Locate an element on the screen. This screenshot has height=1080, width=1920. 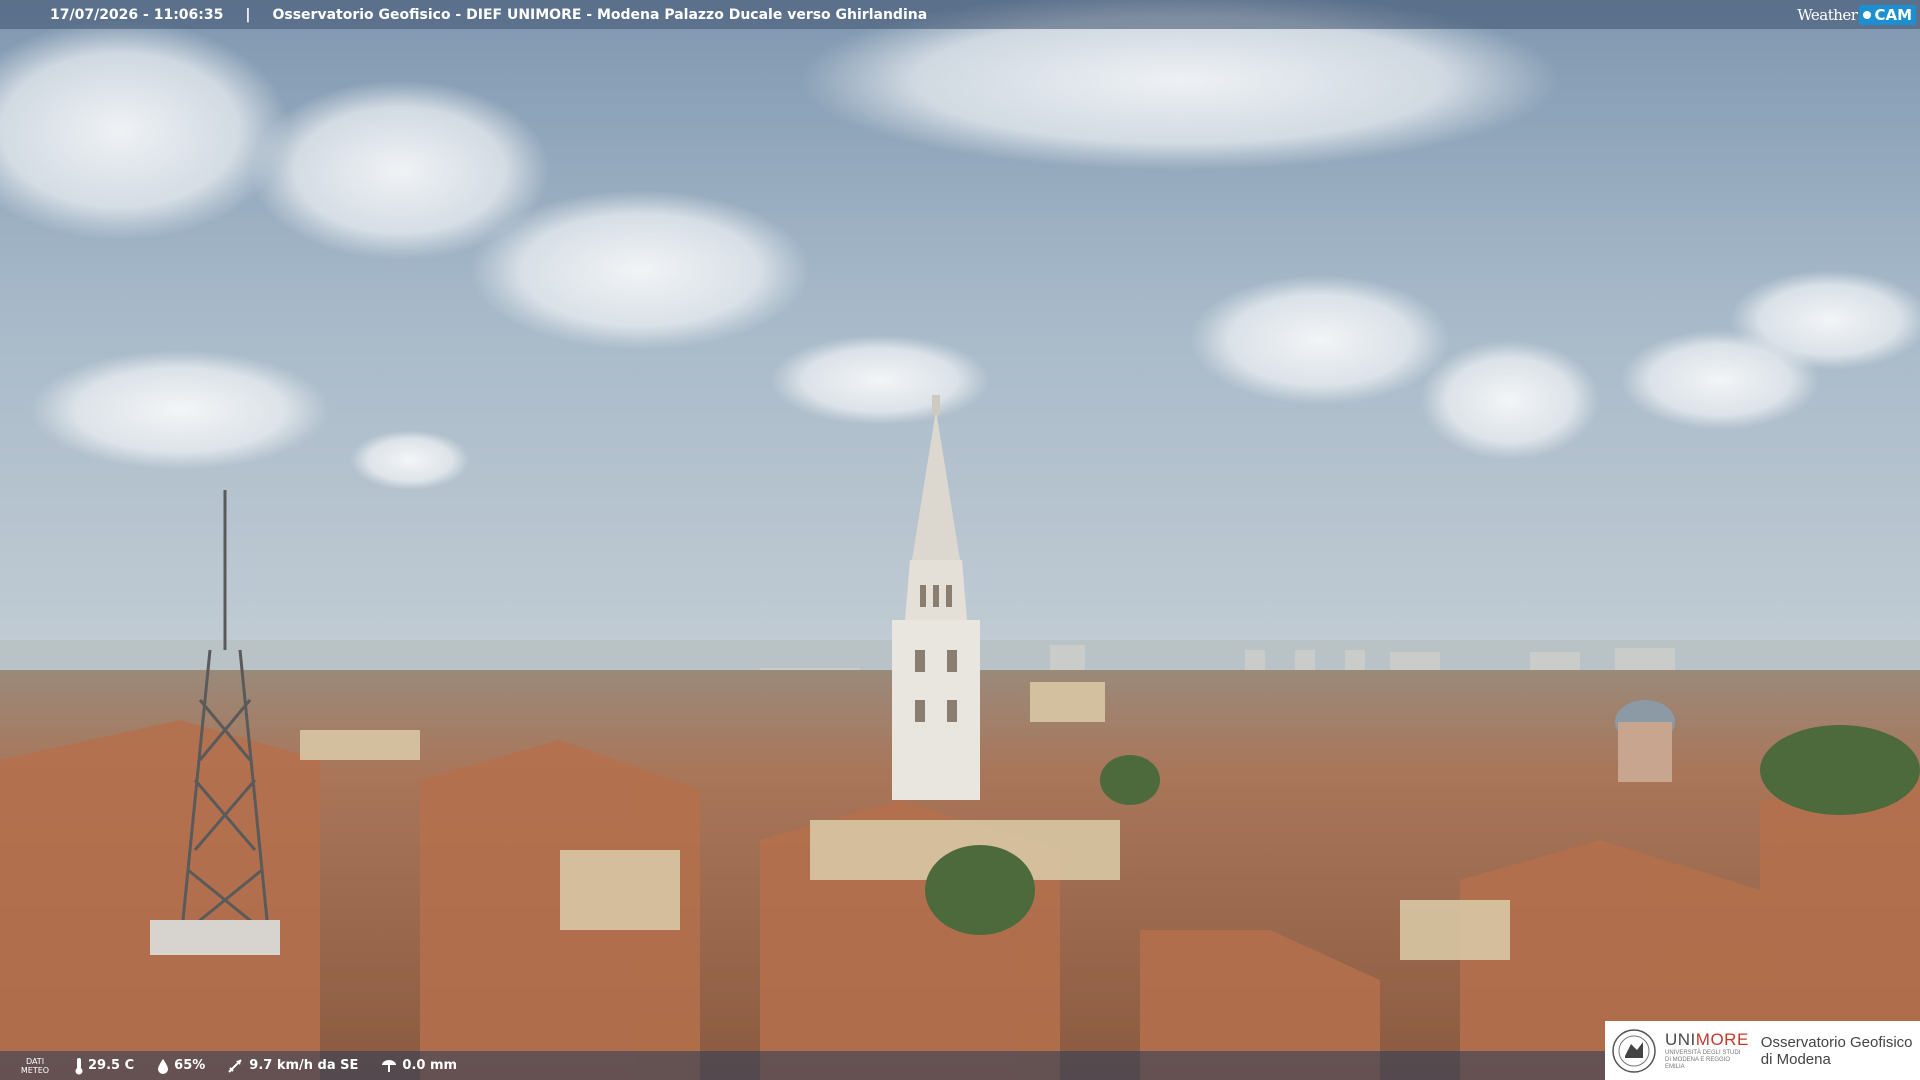
weathercam-logo-cam: CAM is located at coordinates (1887, 14).